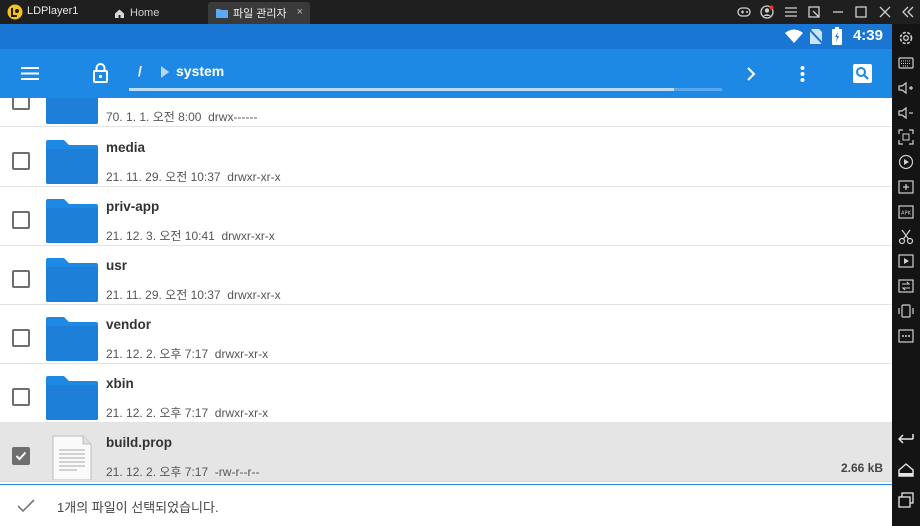  I want to click on video-icon, so click(906, 261).